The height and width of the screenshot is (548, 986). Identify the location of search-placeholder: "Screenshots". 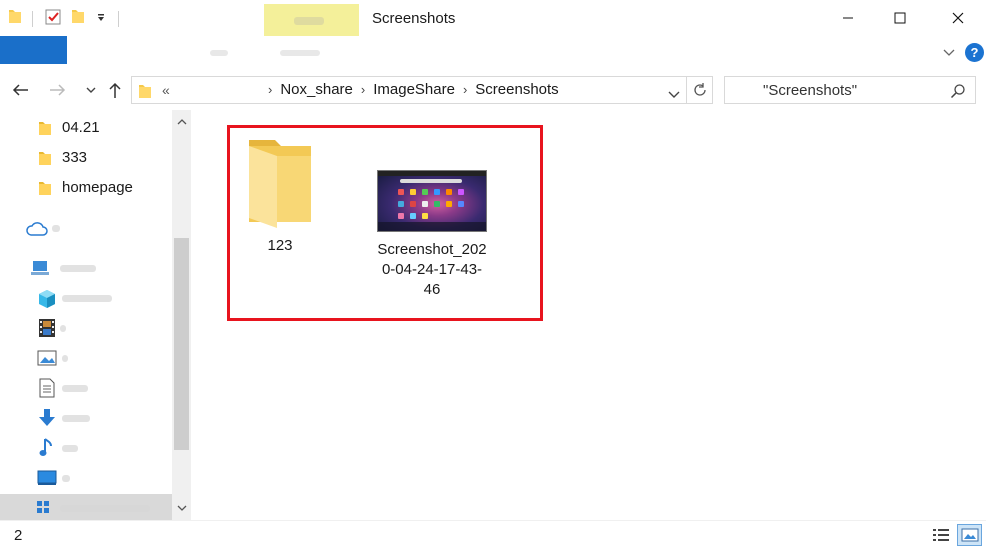
(810, 90).